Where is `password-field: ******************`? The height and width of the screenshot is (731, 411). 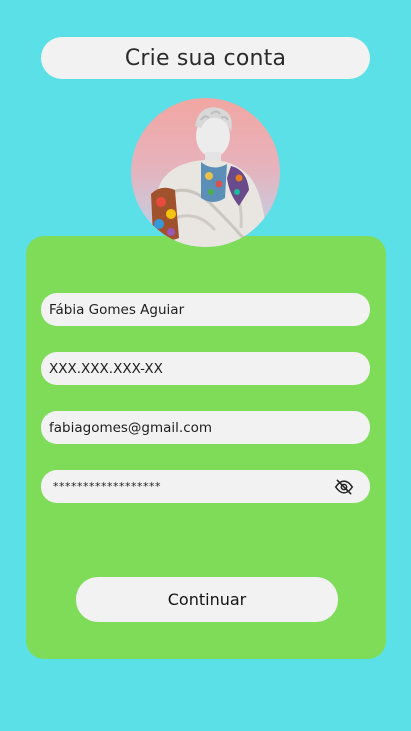
password-field: ****************** is located at coordinates (205, 486).